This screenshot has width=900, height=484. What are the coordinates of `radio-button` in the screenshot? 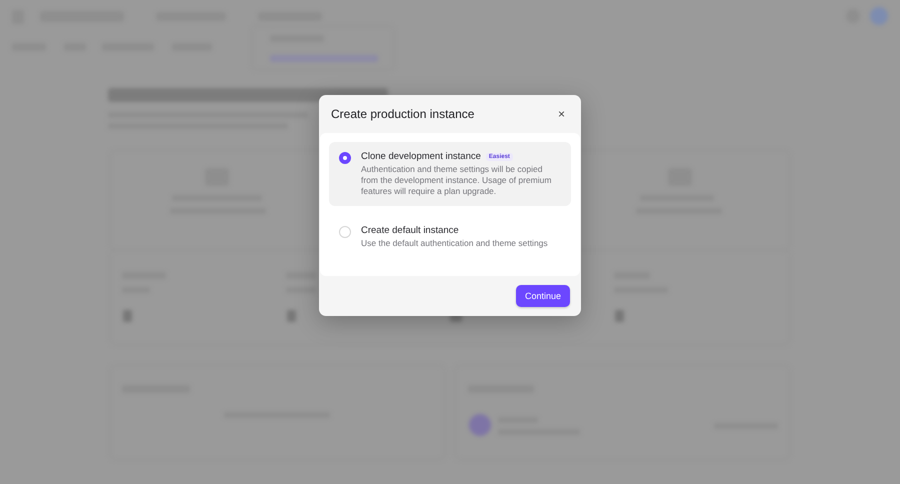 It's located at (345, 158).